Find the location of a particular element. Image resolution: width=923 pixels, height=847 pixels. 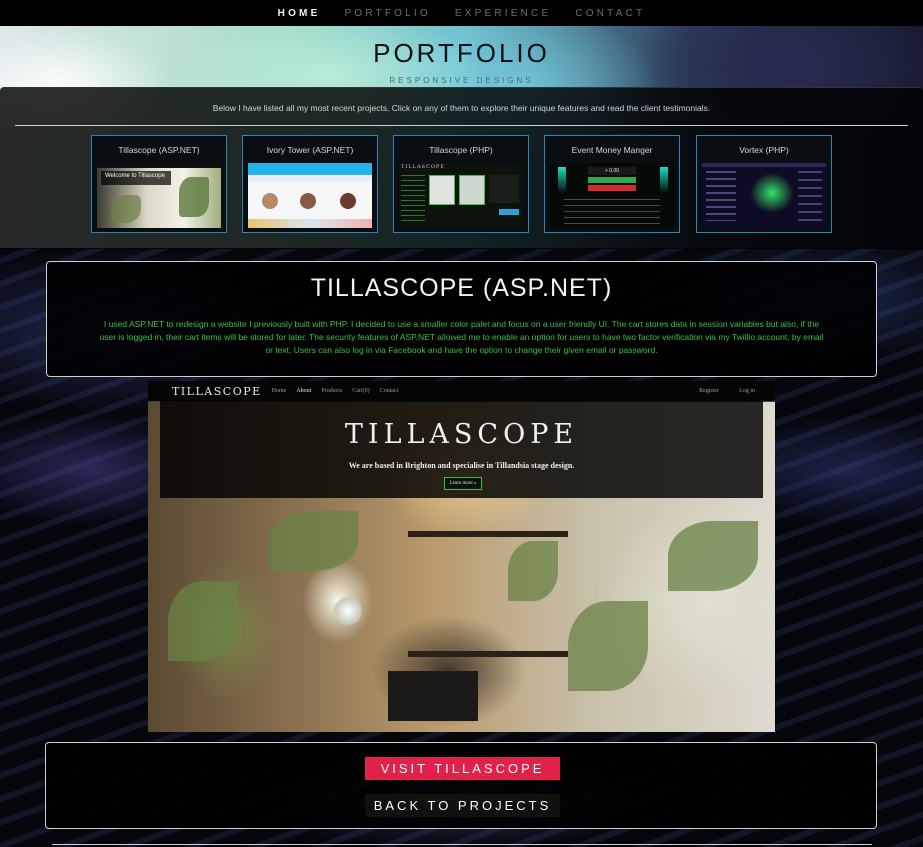

top-nav: HOME PORTFOLIO EXPERIENCE CONTACT is located at coordinates (461, 13).